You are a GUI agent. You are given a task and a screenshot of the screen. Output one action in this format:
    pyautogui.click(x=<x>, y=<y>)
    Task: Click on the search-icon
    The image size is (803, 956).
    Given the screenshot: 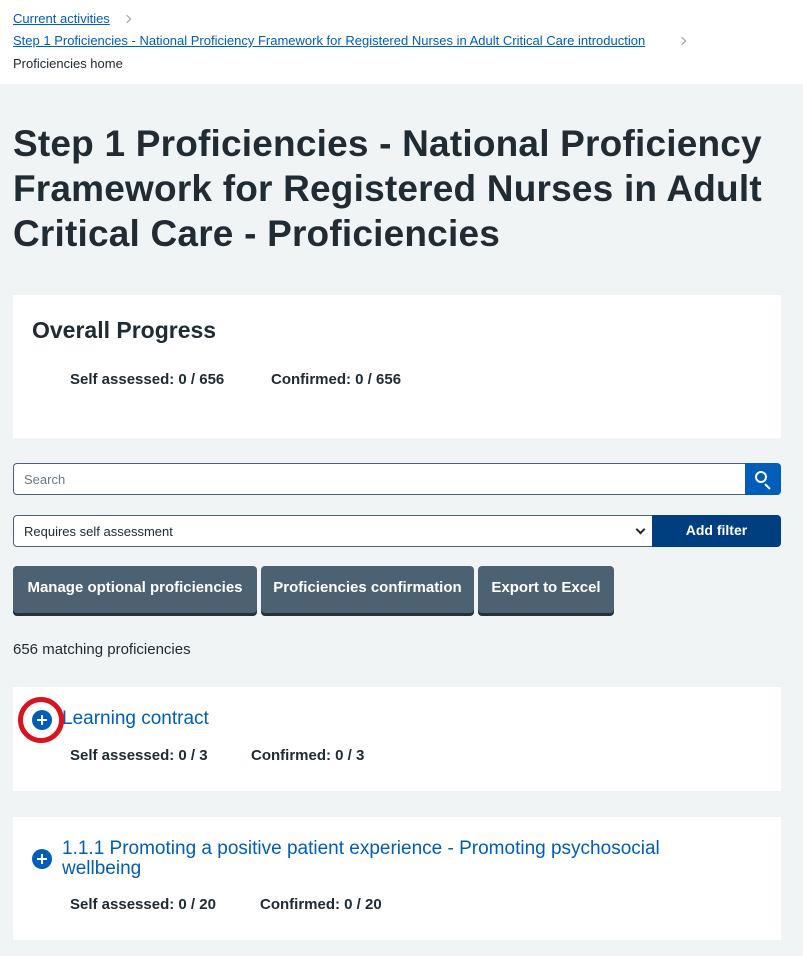 What is the action you would take?
    pyautogui.click(x=761, y=477)
    